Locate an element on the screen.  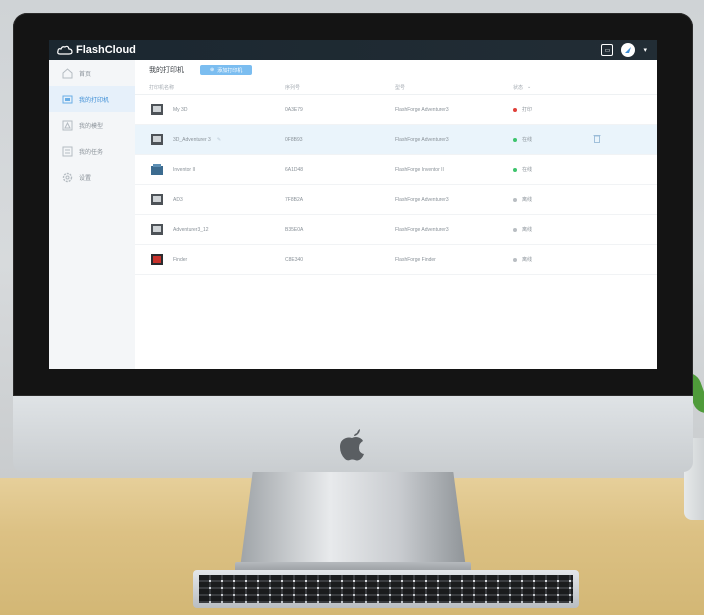
edit-icon: ✎ is located at coordinates (219, 140).